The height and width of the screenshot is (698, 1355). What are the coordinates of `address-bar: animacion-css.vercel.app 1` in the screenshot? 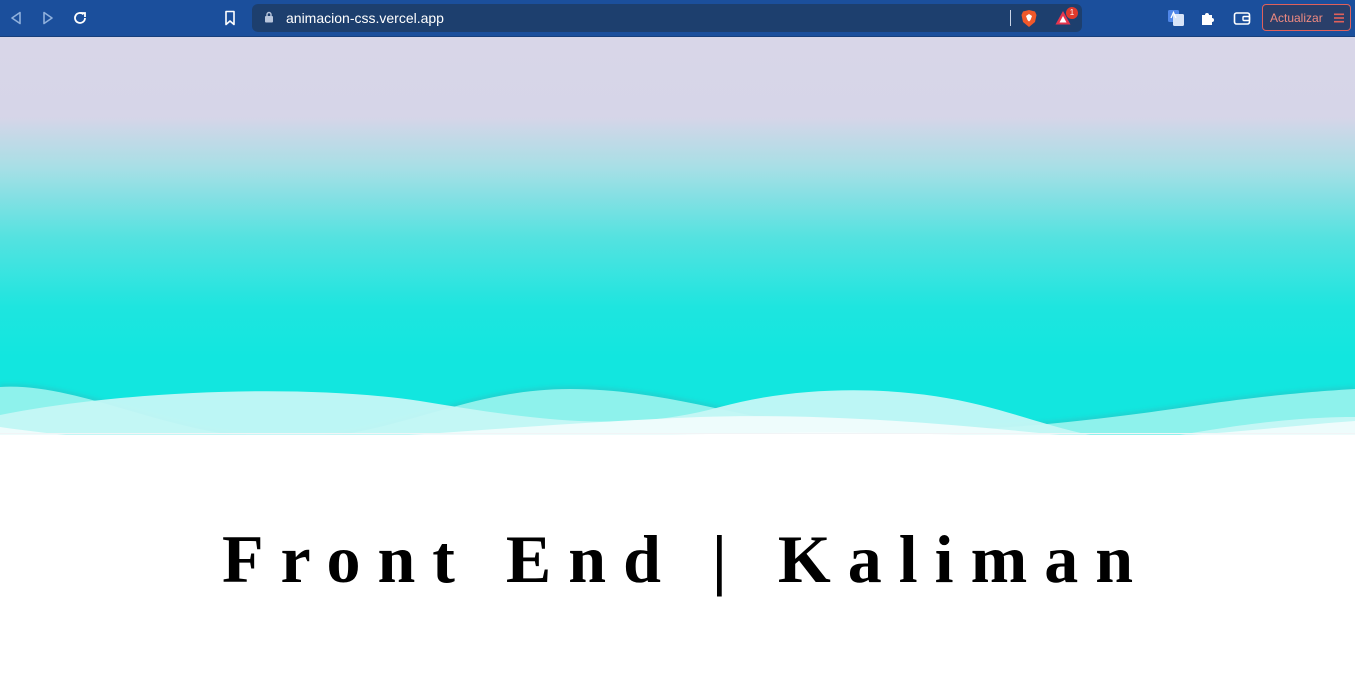 It's located at (667, 18).